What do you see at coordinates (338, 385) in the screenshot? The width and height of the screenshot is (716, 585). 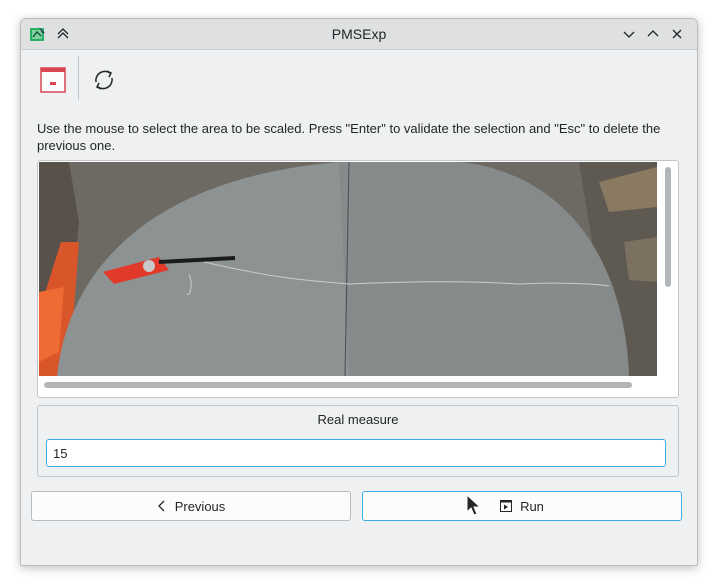 I see `horizontal-scrollbar-thumb` at bounding box center [338, 385].